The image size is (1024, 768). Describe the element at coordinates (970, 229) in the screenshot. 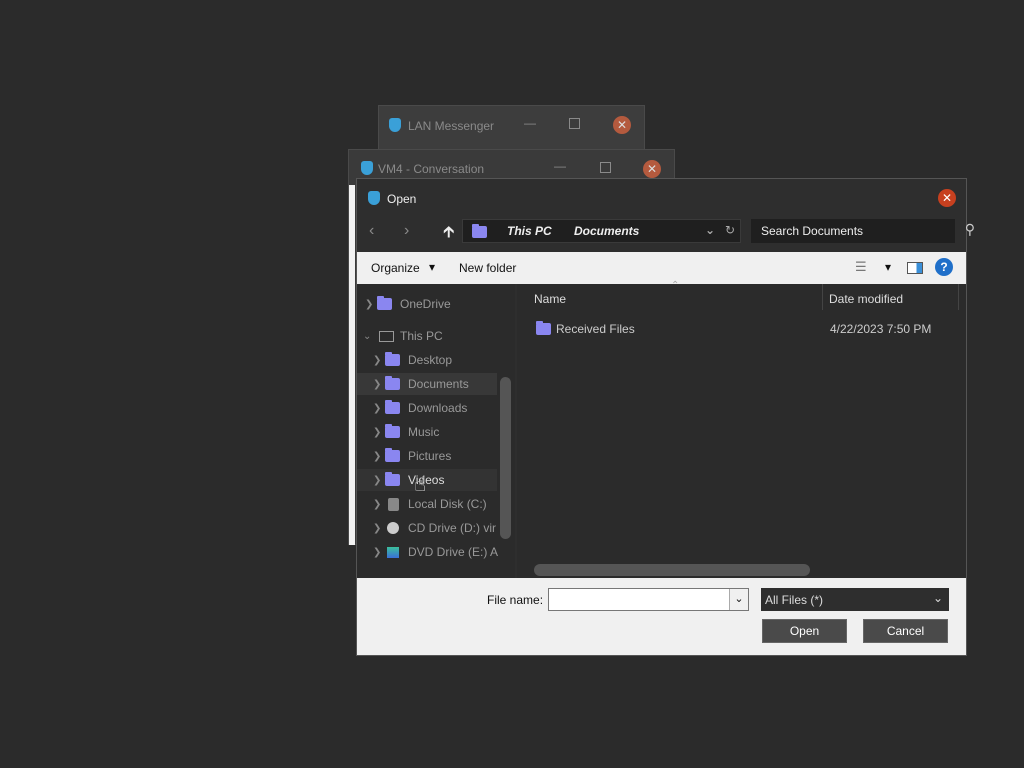

I see `search-icon: ⚲` at that location.